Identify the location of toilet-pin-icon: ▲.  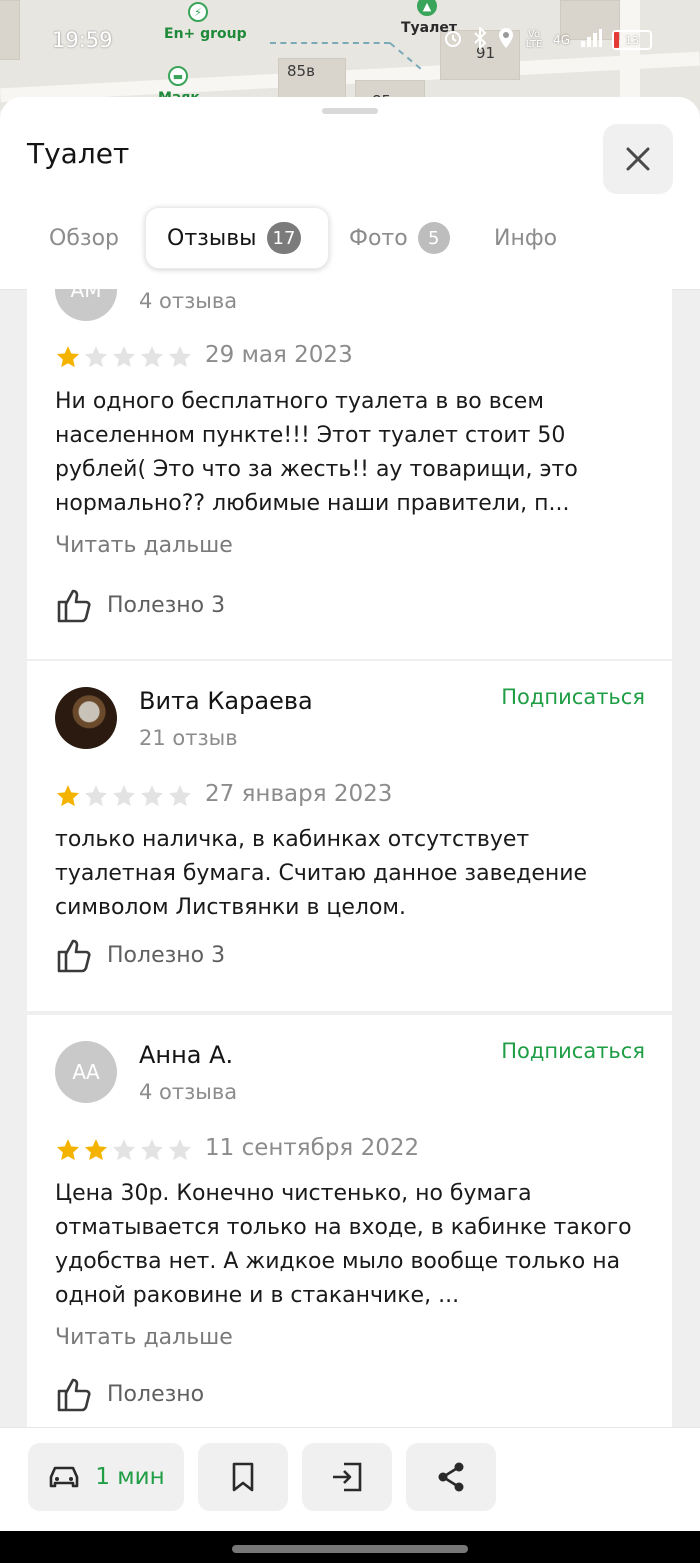
(427, 8).